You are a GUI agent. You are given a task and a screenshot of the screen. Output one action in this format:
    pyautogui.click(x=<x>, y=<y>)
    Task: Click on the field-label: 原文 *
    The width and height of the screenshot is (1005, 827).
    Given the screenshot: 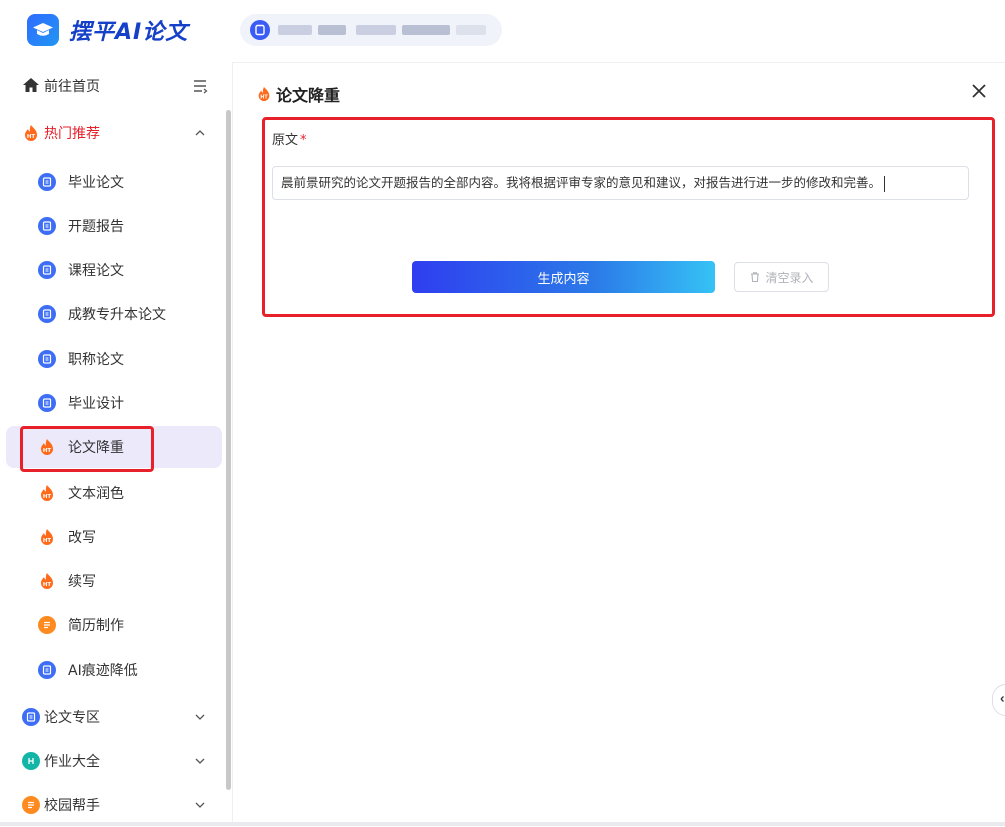 What is the action you would take?
    pyautogui.click(x=289, y=138)
    